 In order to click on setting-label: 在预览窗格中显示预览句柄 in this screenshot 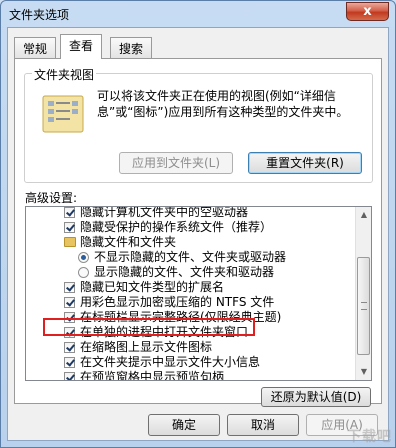, I will do `click(152, 375)`.